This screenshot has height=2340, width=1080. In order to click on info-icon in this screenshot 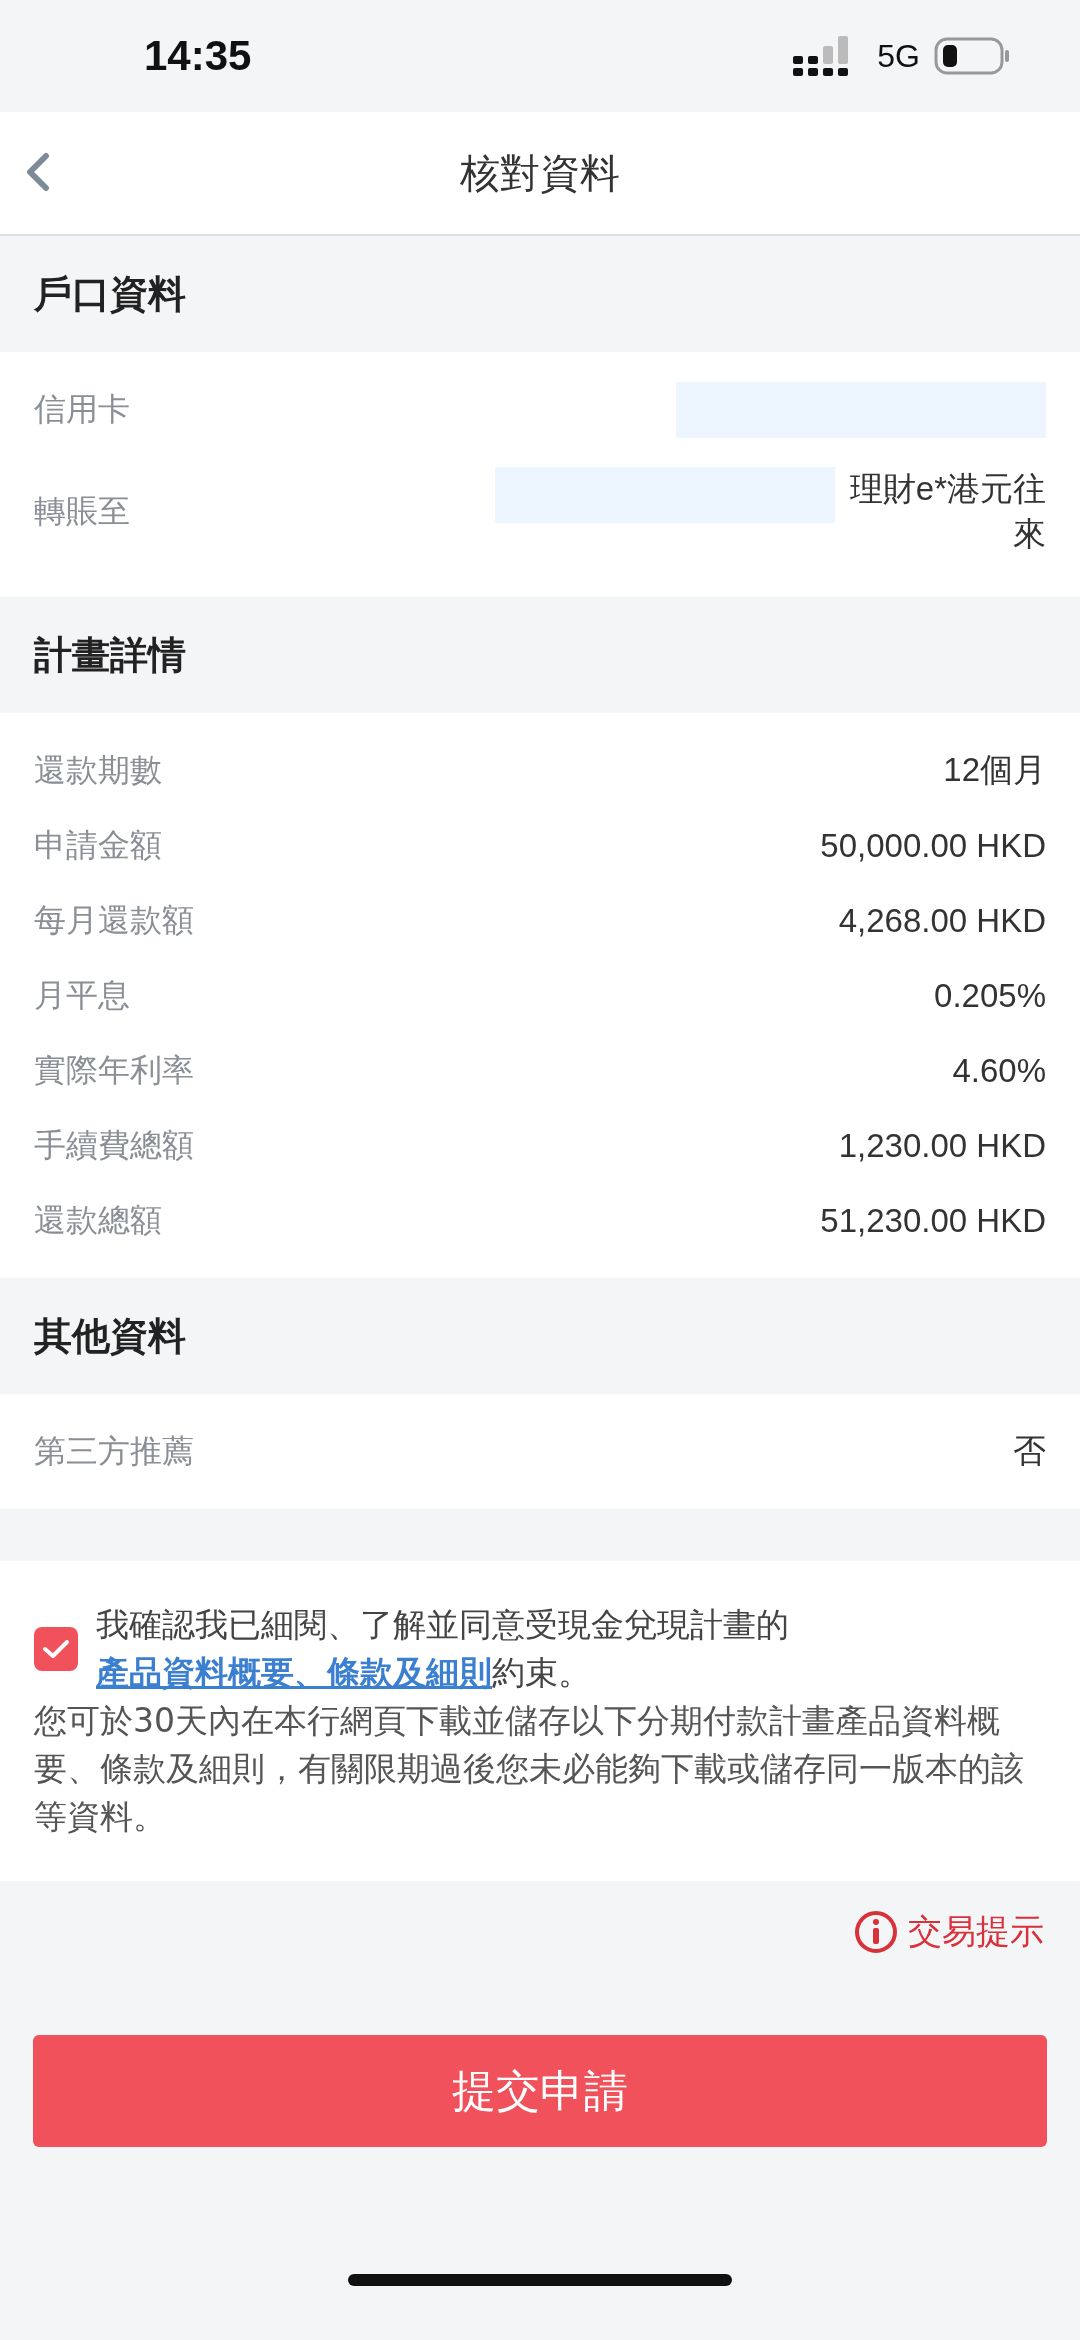, I will do `click(876, 1932)`.